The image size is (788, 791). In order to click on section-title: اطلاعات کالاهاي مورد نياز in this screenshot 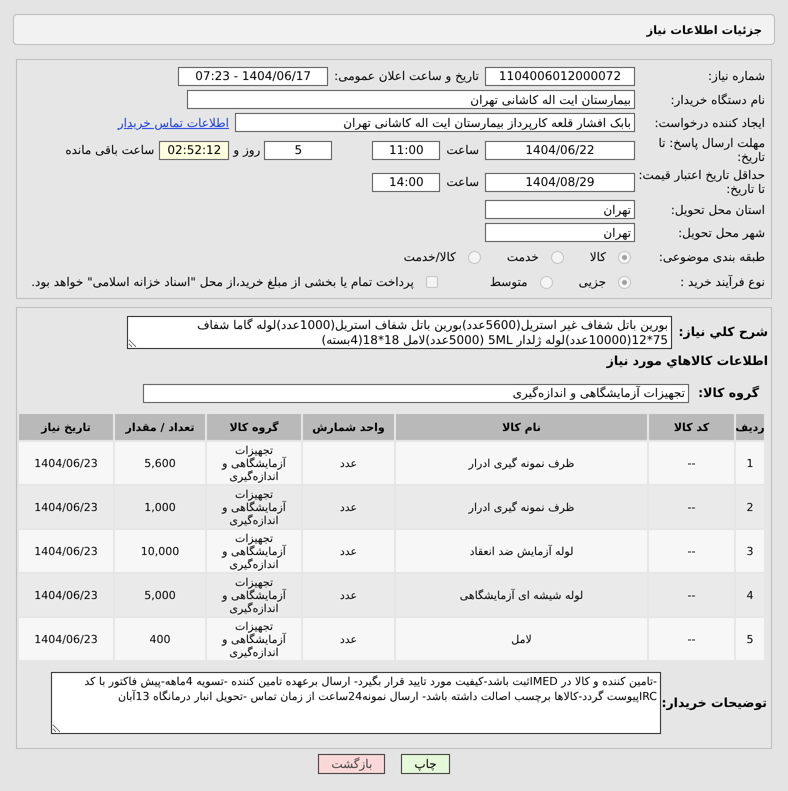, I will do `click(686, 361)`.